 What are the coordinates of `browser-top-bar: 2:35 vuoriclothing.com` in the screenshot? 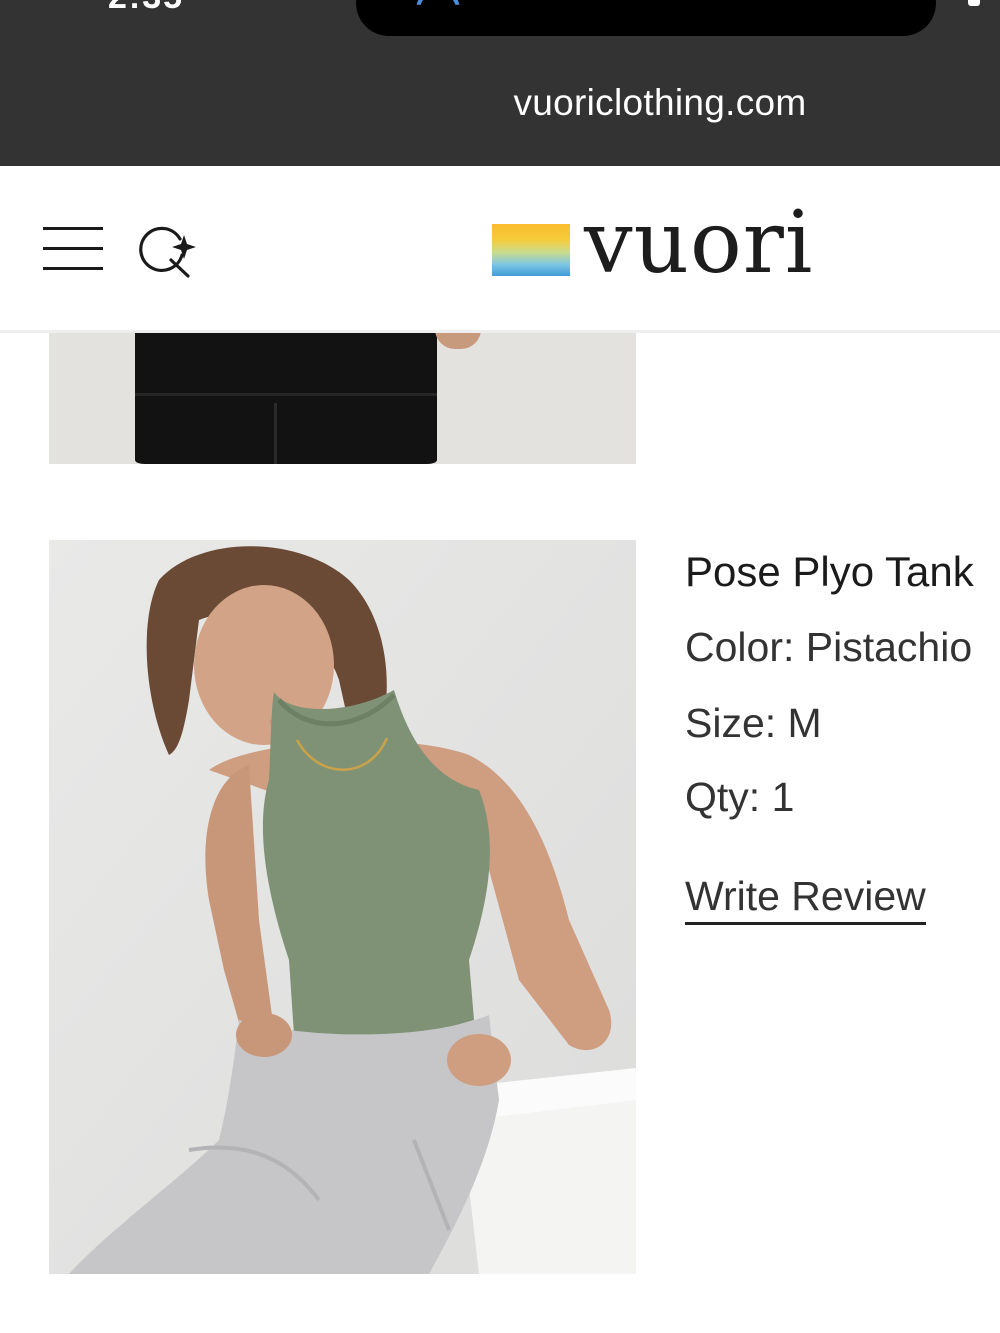 It's located at (500, 83).